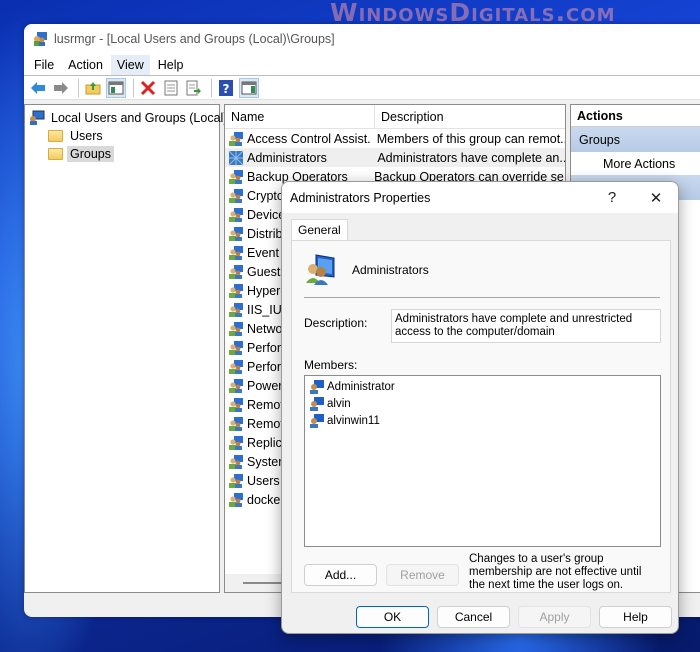  Describe the element at coordinates (635, 139) in the screenshot. I see `actions-group-groups: Groups` at that location.